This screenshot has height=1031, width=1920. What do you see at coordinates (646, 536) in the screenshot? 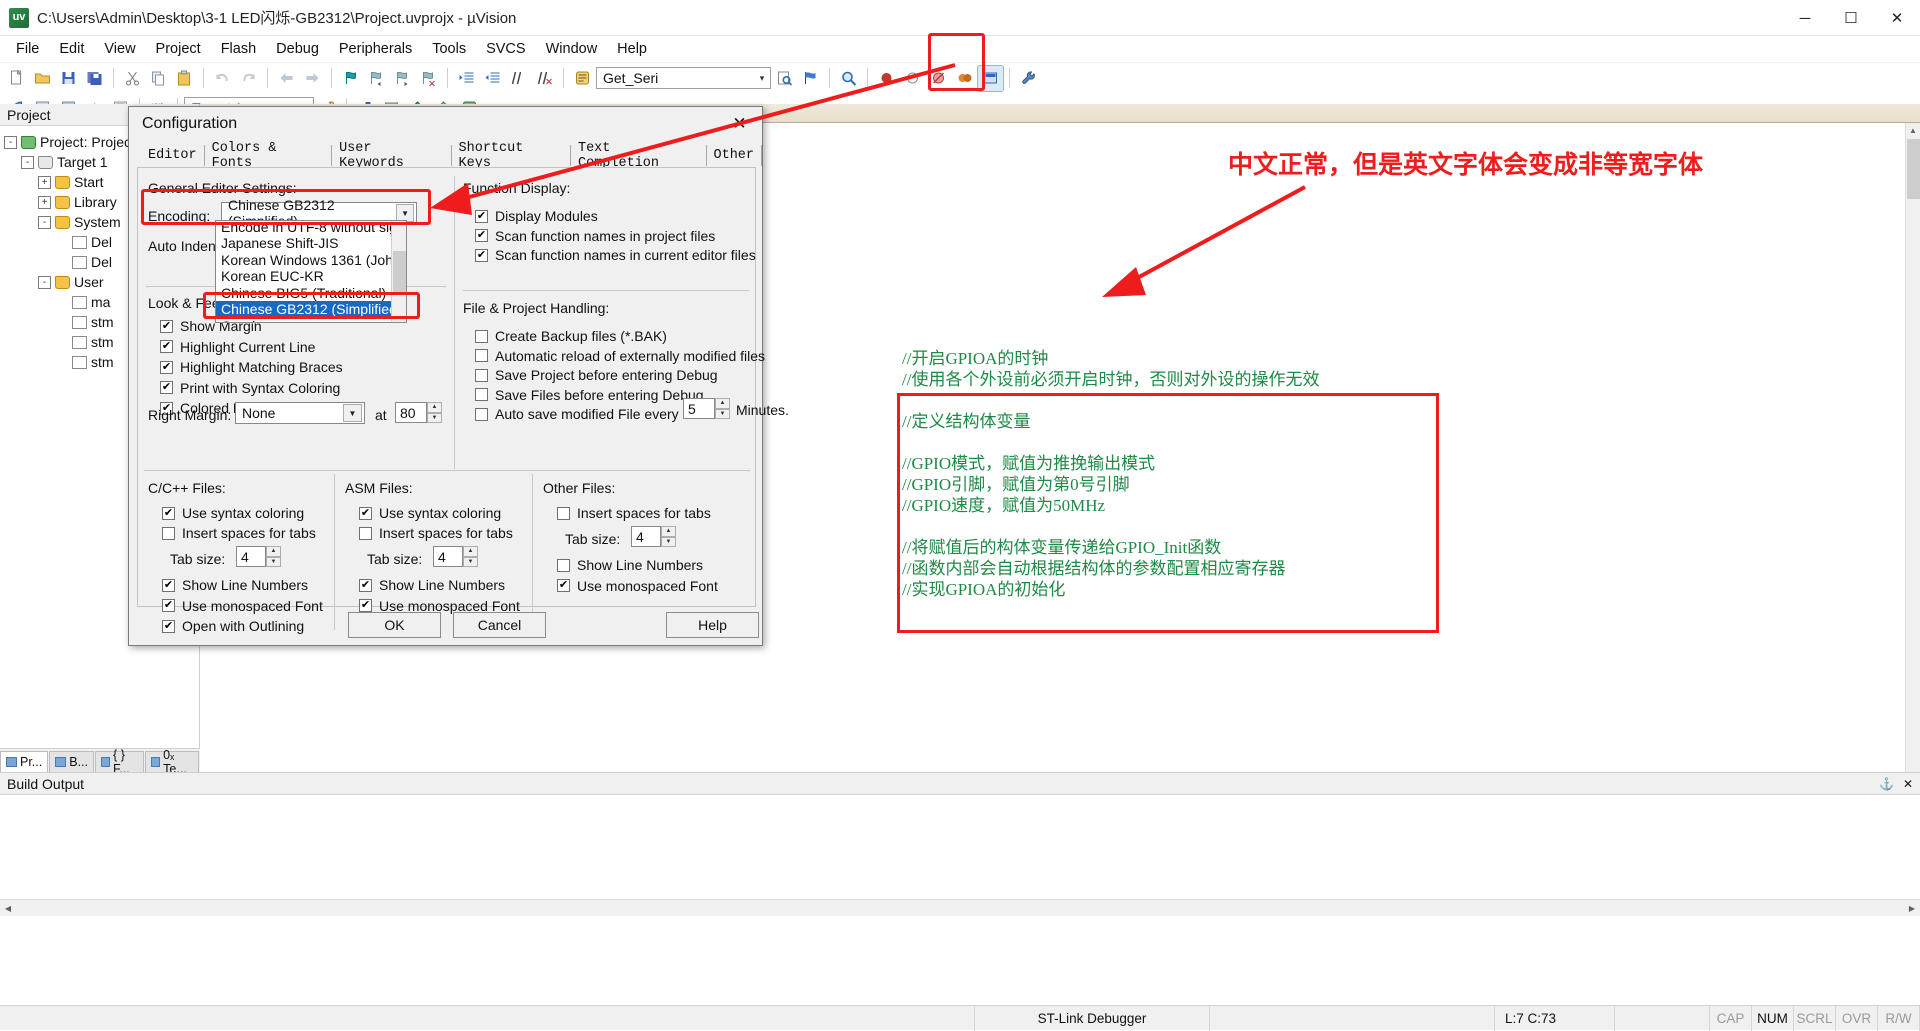
I see `file-col-2-tabsize-input: 4` at bounding box center [646, 536].